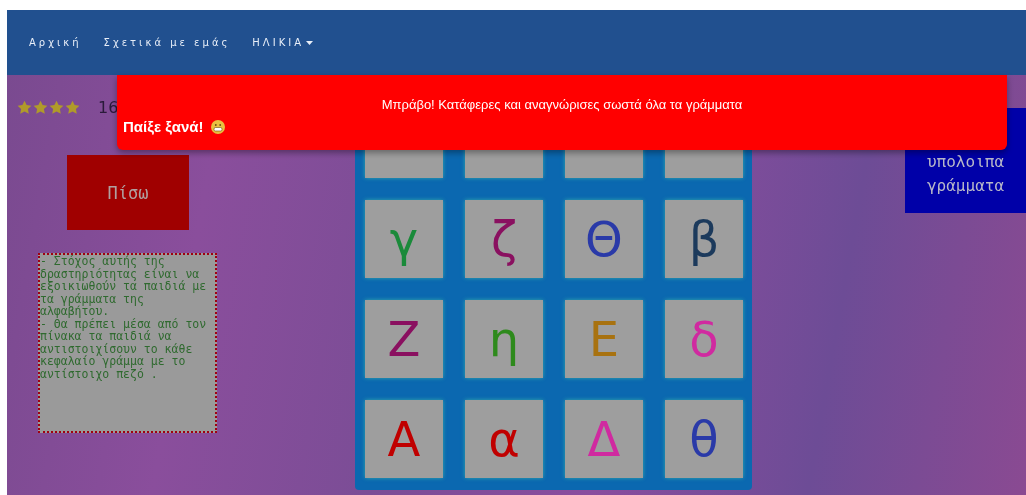 Image resolution: width=1026 pixels, height=495 pixels. Describe the element at coordinates (604, 439) in the screenshot. I see `letter-tile: Δ` at that location.